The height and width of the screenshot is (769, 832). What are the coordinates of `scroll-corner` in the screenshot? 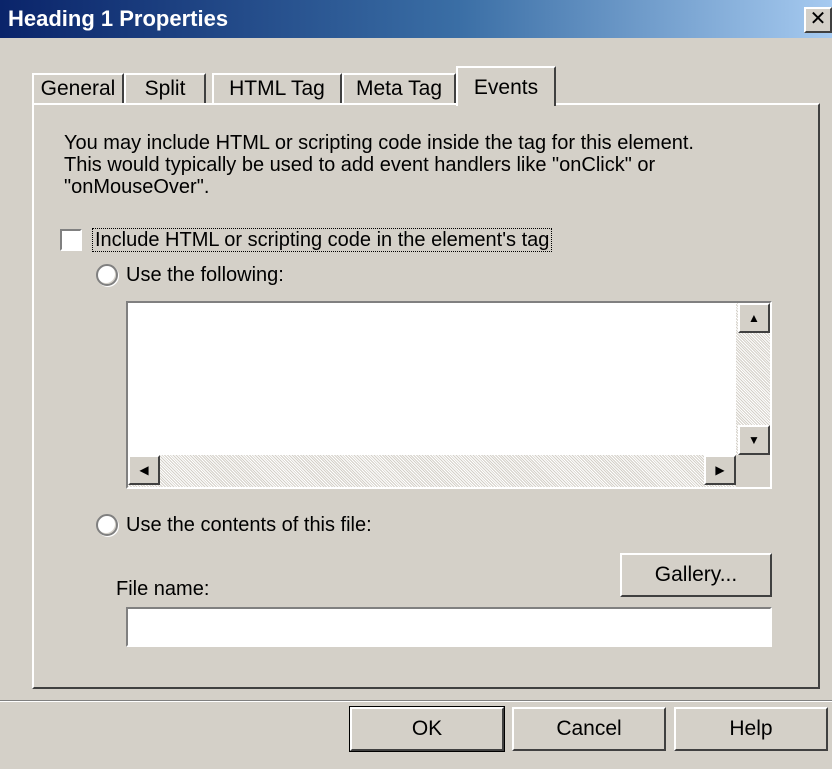 It's located at (753, 471).